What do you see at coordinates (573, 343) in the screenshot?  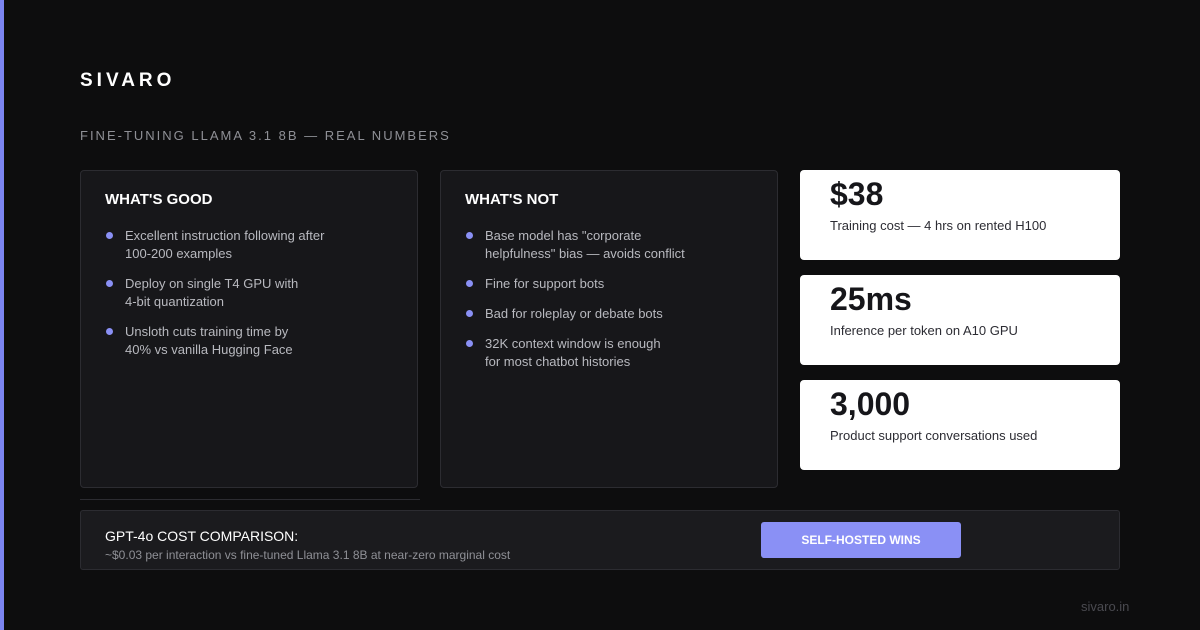 I see `list-item-line: 32K context window is enough` at bounding box center [573, 343].